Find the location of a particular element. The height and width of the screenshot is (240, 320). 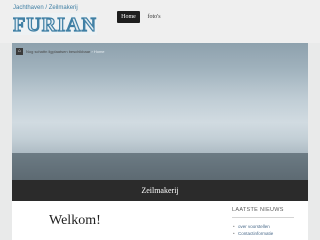

hero-sea is located at coordinates (160, 166).